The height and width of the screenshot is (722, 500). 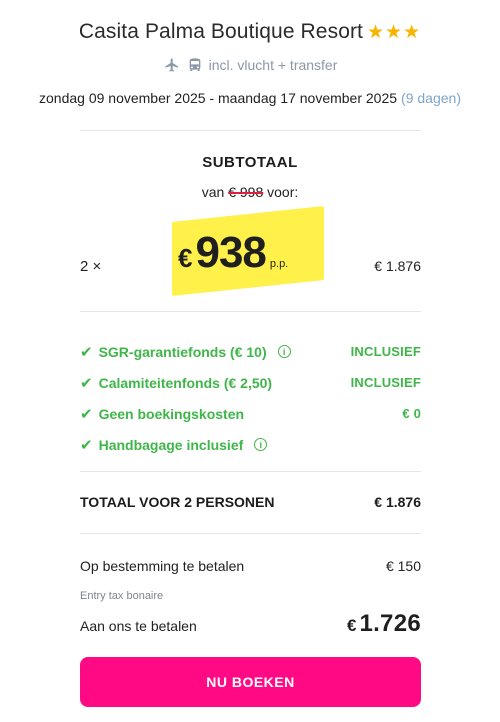 I want to click on pay-amount: € 1.726, so click(x=384, y=624).